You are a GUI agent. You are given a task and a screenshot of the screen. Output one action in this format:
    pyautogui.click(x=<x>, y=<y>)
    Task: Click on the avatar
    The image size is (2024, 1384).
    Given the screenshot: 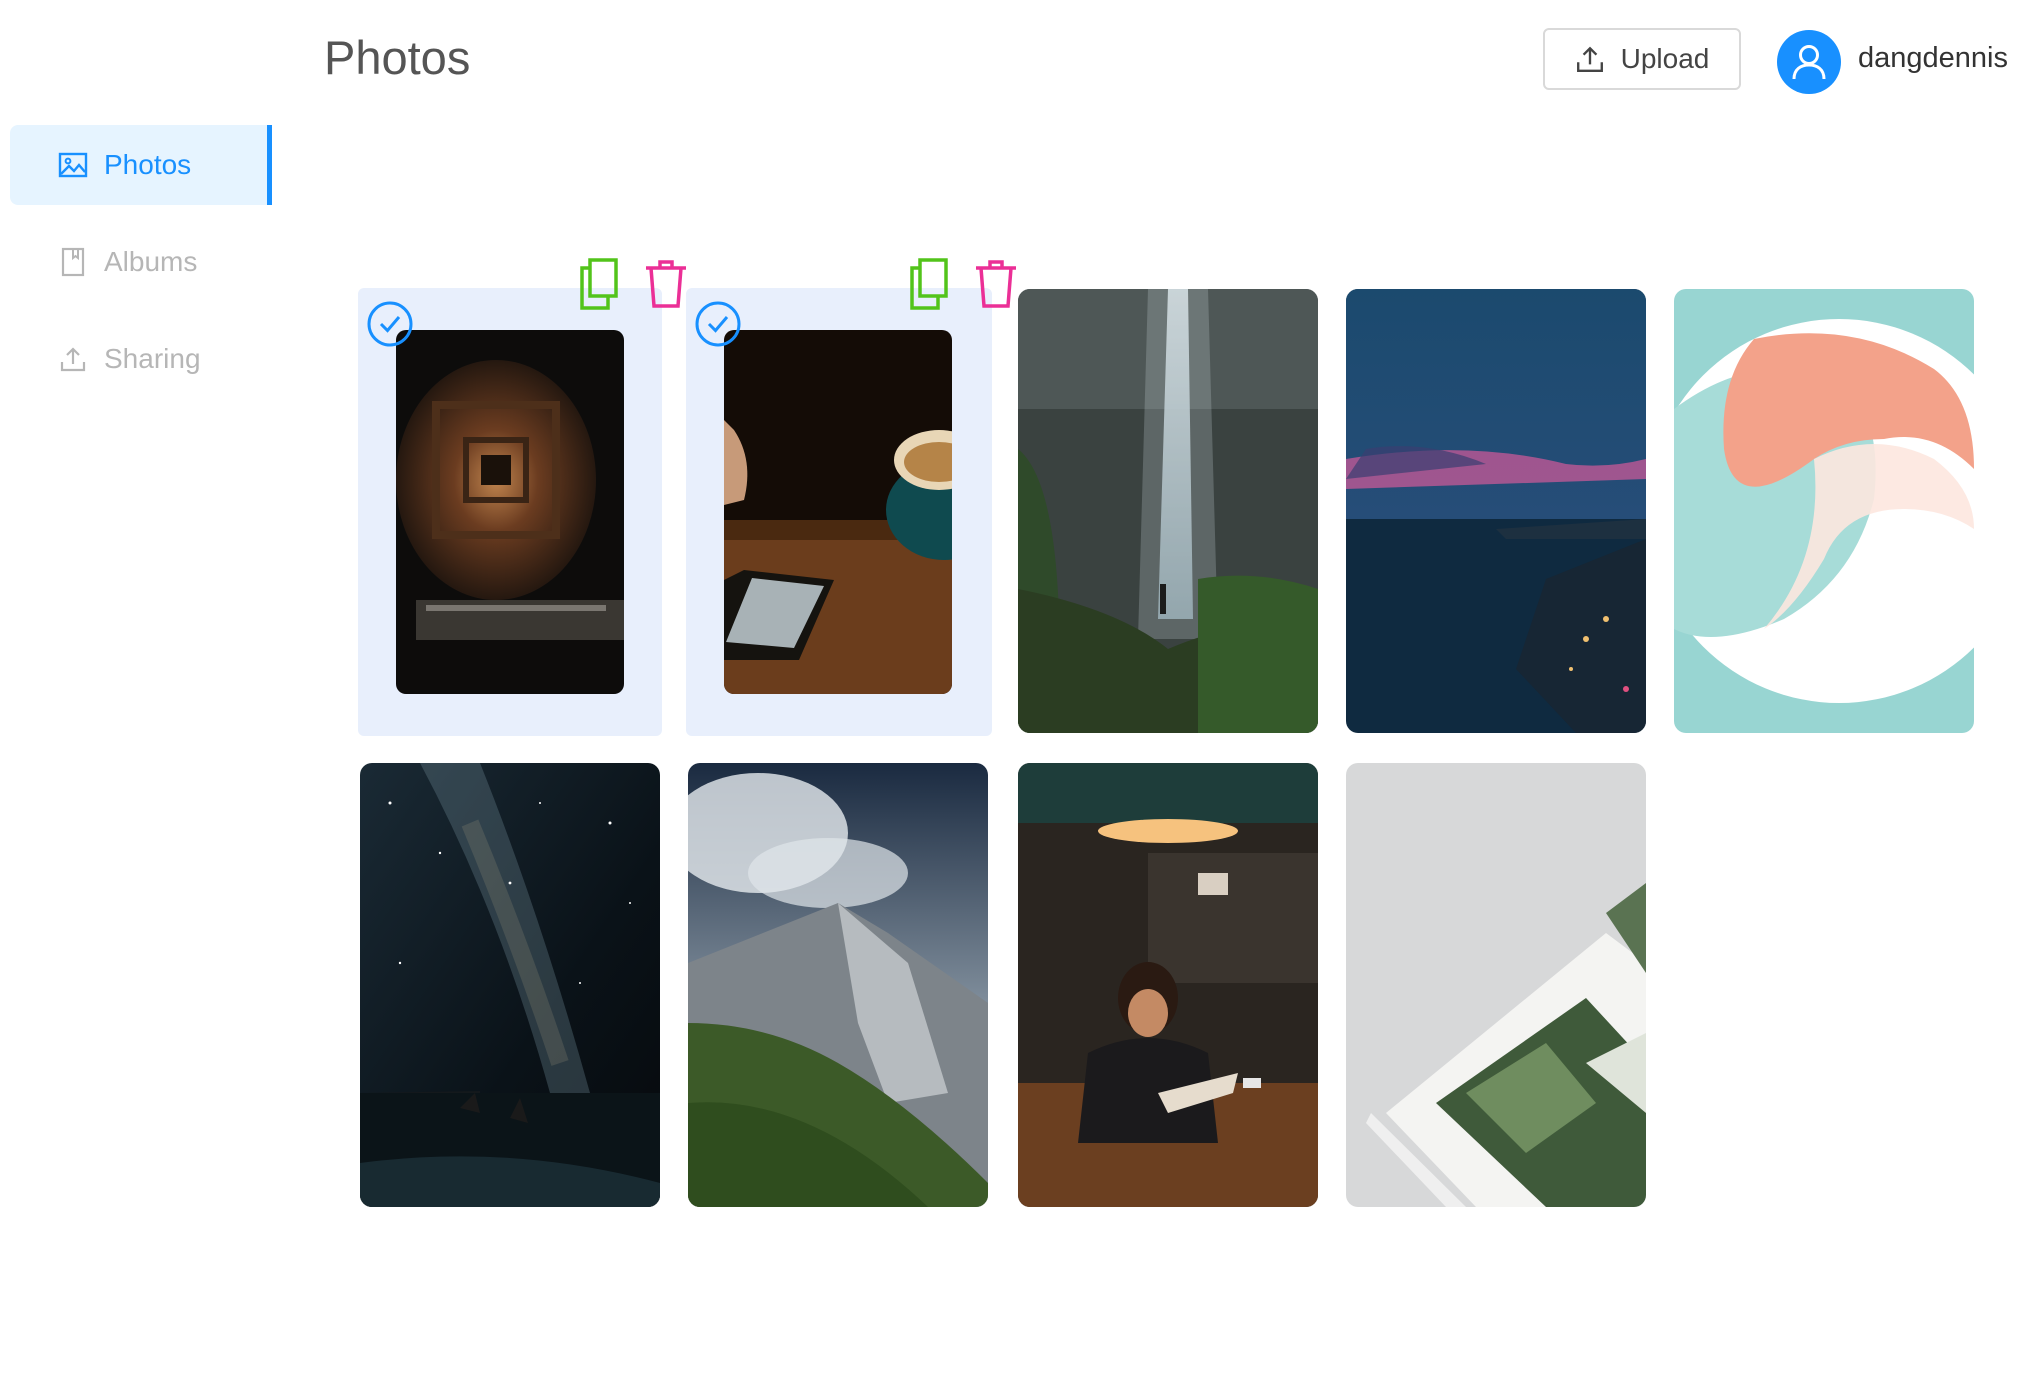 What is the action you would take?
    pyautogui.click(x=1809, y=62)
    